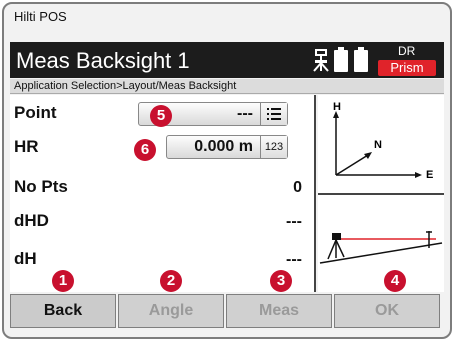 The height and width of the screenshot is (339, 452). Describe the element at coordinates (145, 150) in the screenshot. I see `callout-badge-6: 6` at that location.